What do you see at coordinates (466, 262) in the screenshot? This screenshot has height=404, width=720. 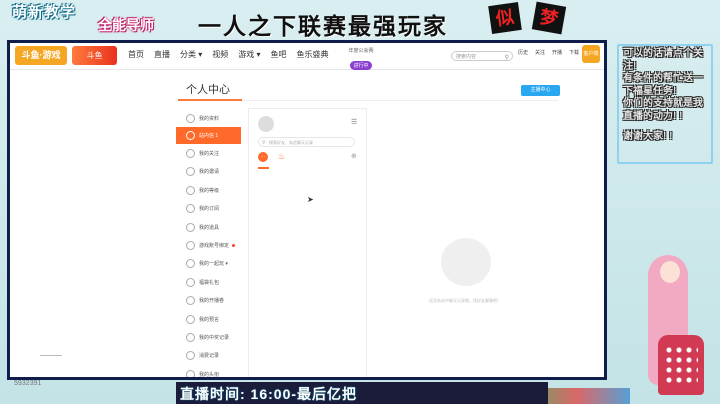 I see `empty-mascot-icon` at bounding box center [466, 262].